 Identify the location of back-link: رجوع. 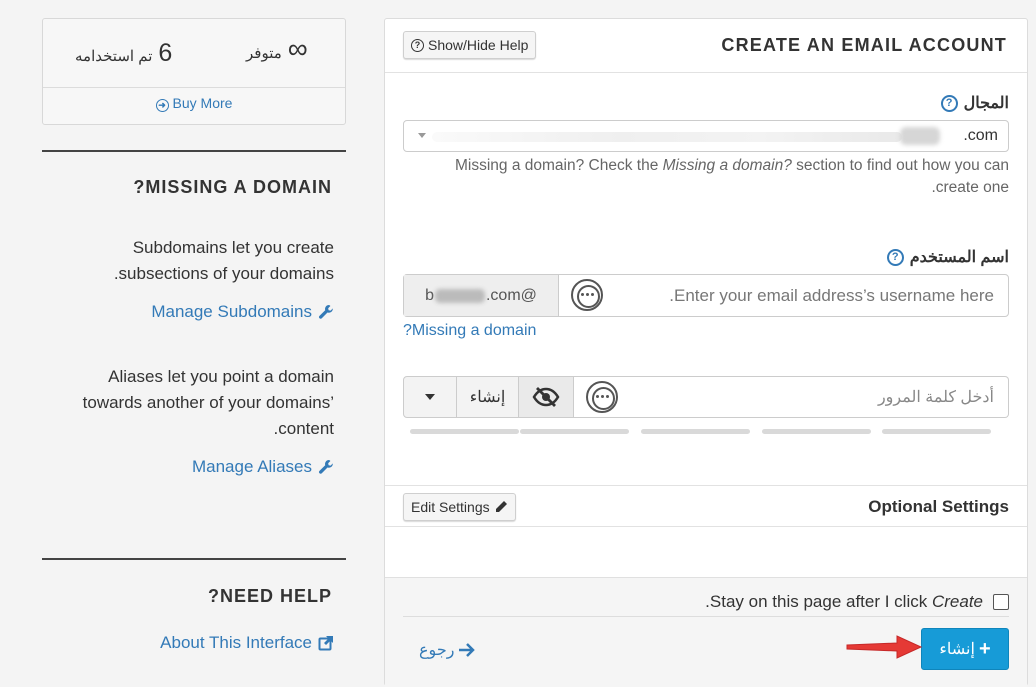
(447, 650).